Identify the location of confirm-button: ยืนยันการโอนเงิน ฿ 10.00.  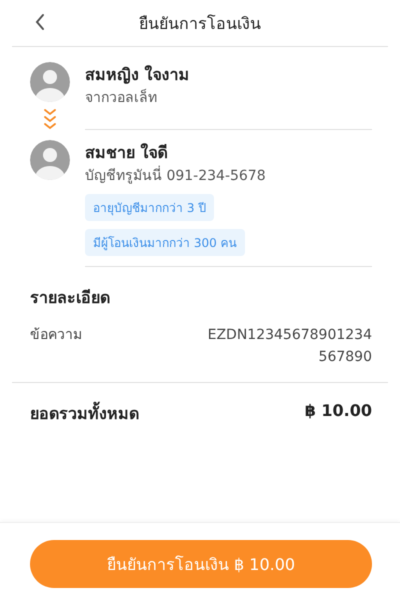
(201, 564).